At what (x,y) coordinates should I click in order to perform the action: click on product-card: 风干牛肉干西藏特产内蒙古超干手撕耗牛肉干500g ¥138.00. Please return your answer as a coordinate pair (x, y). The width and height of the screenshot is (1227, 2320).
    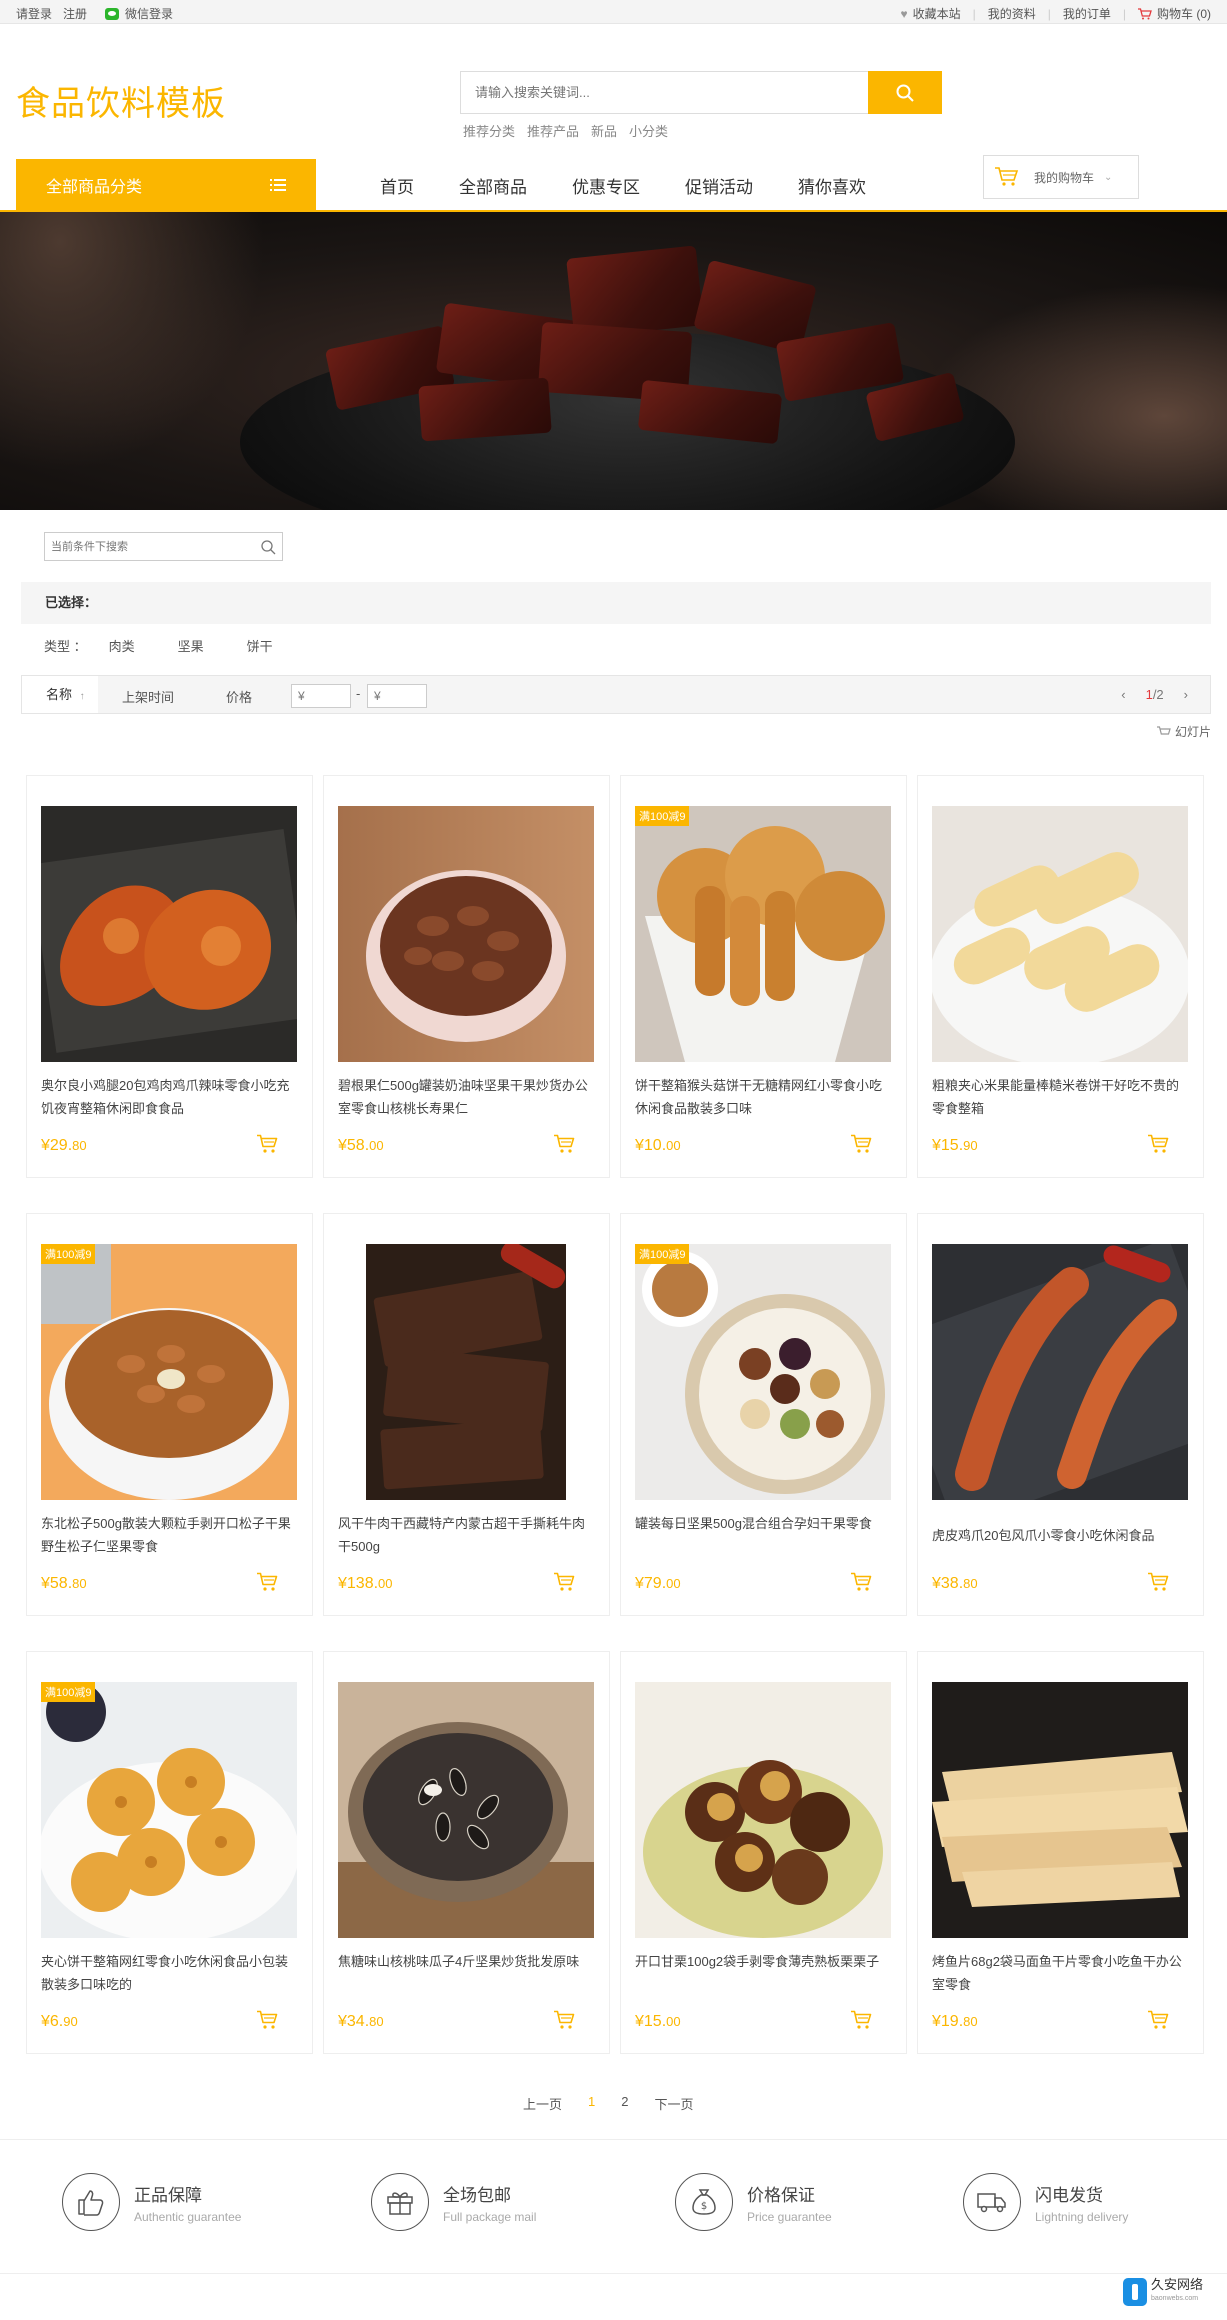
    Looking at the image, I should click on (466, 1414).